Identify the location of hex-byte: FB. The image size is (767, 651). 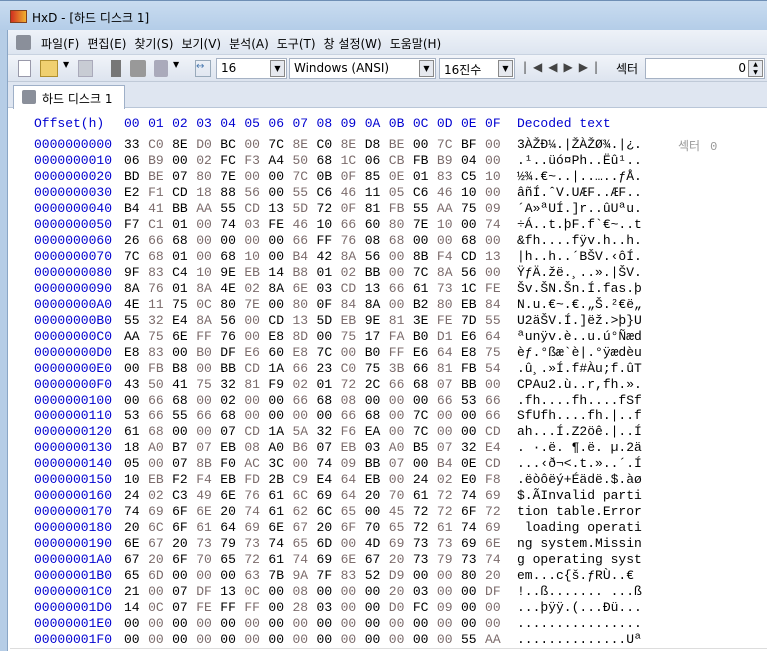
(471, 368).